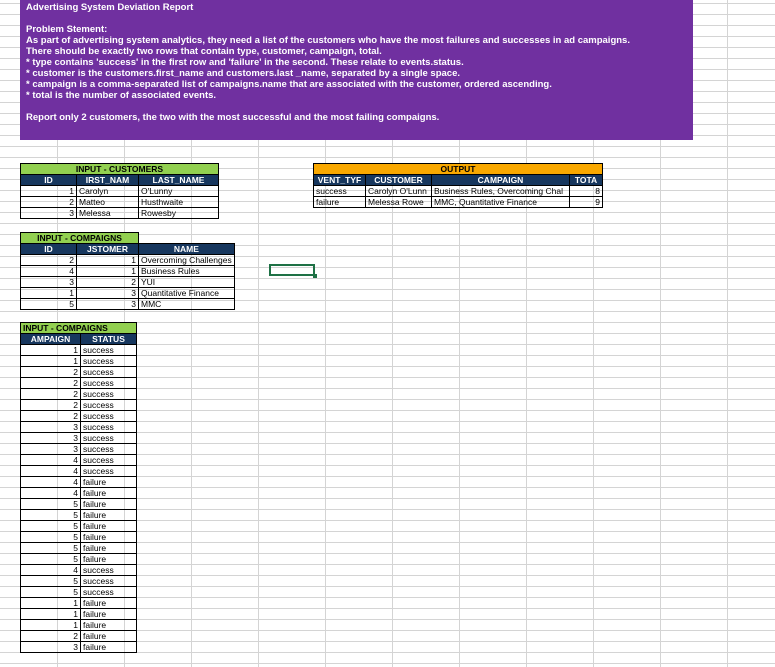 The height and width of the screenshot is (667, 775). What do you see at coordinates (108, 339) in the screenshot?
I see `col-header: STATUS` at bounding box center [108, 339].